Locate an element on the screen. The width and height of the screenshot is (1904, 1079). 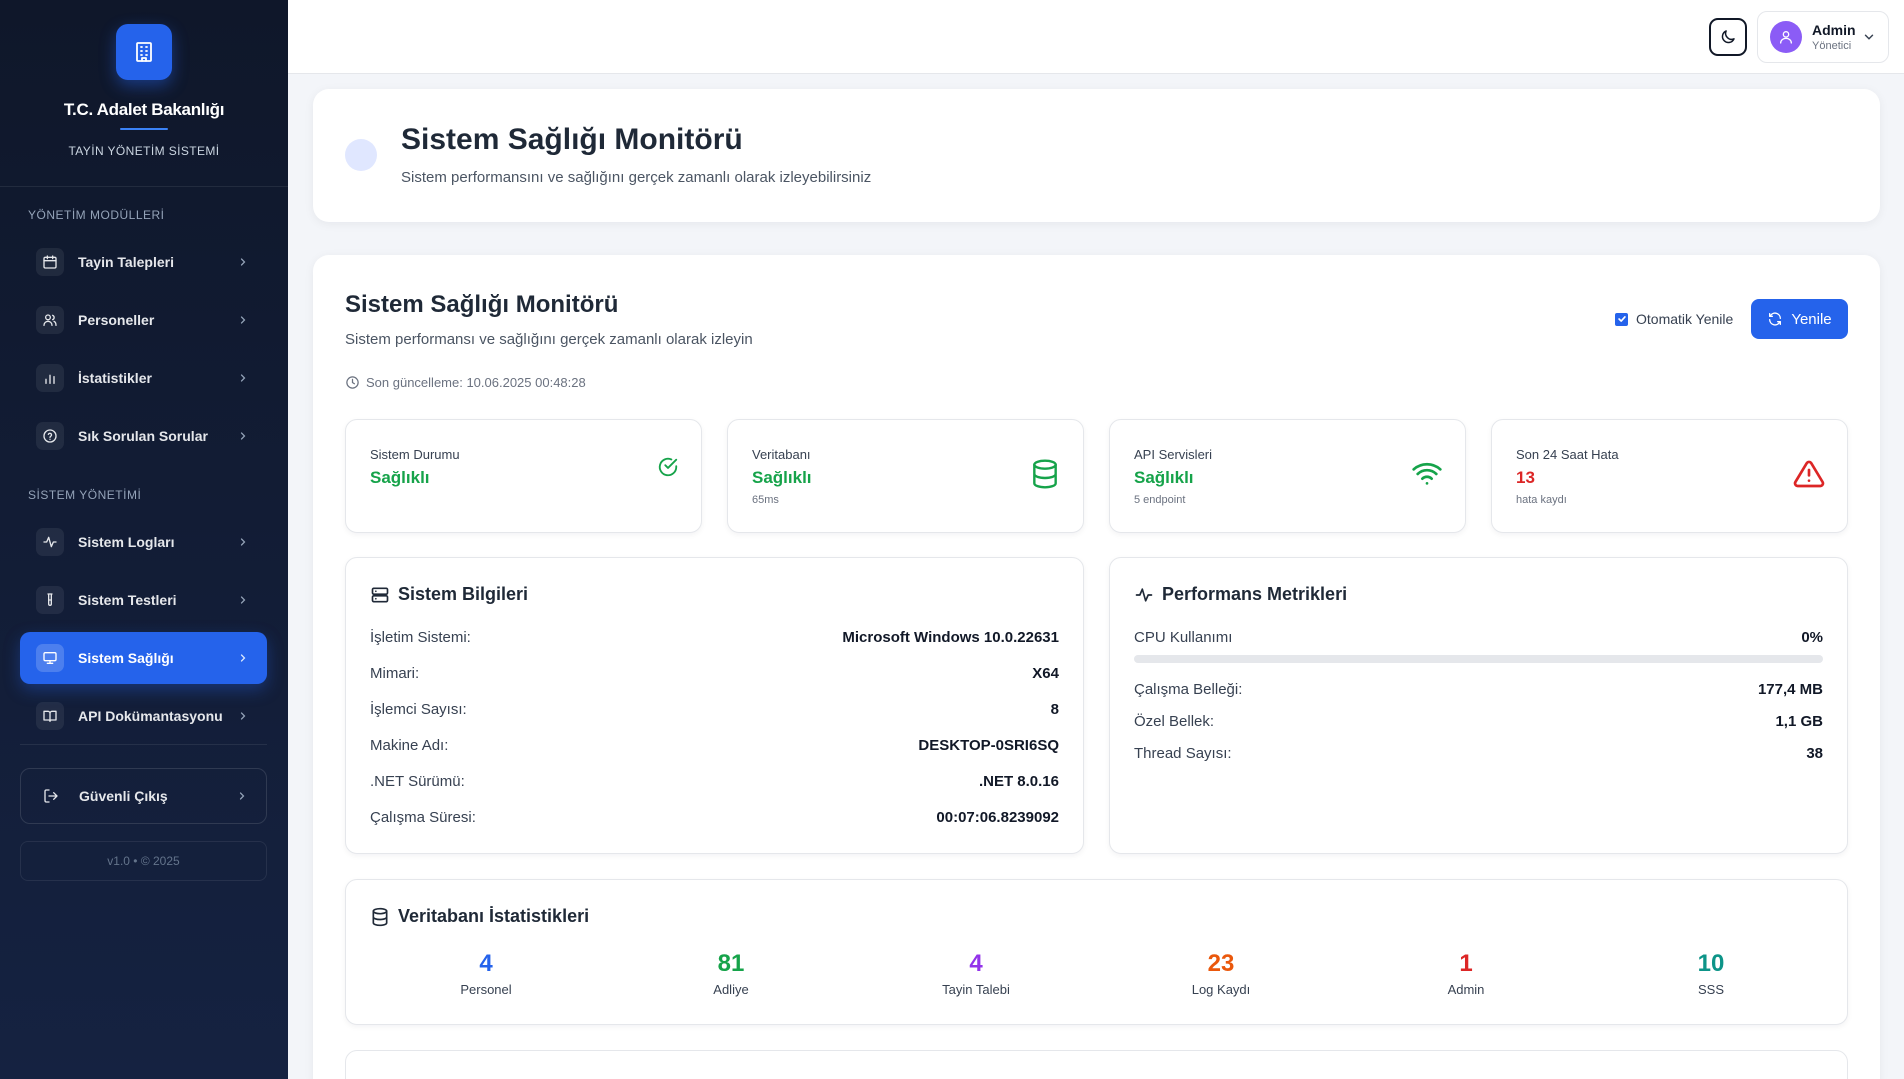
db-stat-value: 10 is located at coordinates (1711, 963).